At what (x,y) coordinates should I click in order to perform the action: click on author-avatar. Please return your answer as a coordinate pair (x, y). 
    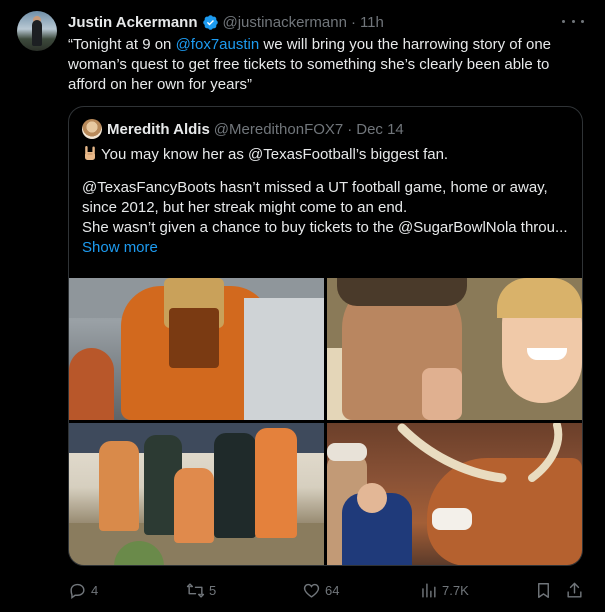
    Looking at the image, I should click on (37, 31).